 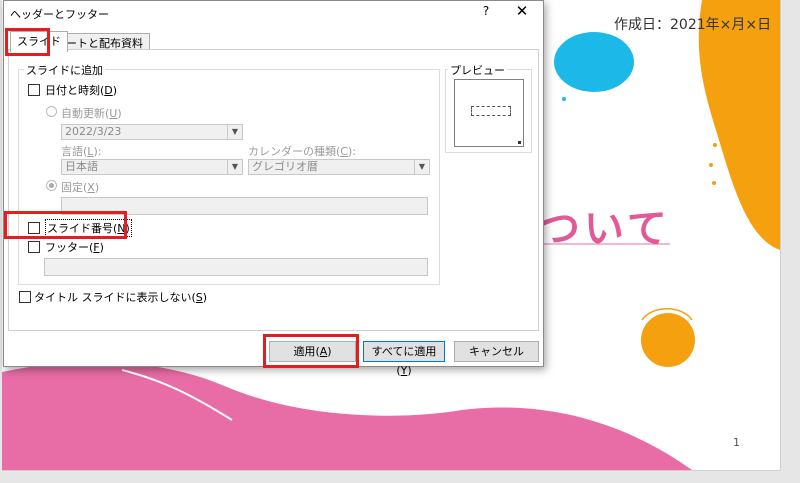 I want to click on apply-all-button: すべてに適用(Y), so click(x=404, y=359).